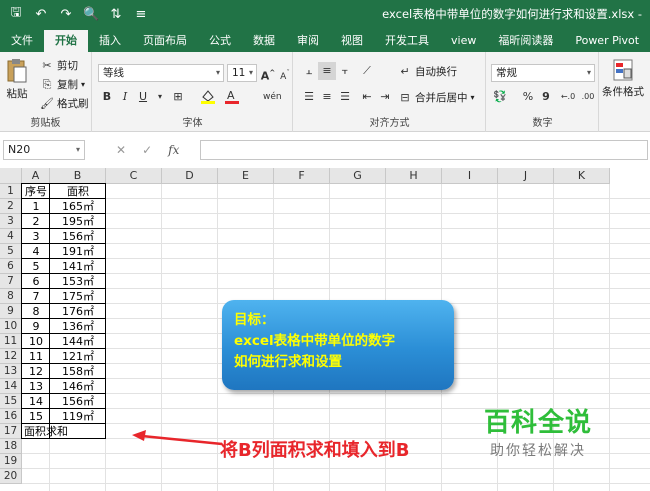 Image resolution: width=650 pixels, height=491 pixels. Describe the element at coordinates (11, 386) in the screenshot. I see `row-header: 14` at that location.